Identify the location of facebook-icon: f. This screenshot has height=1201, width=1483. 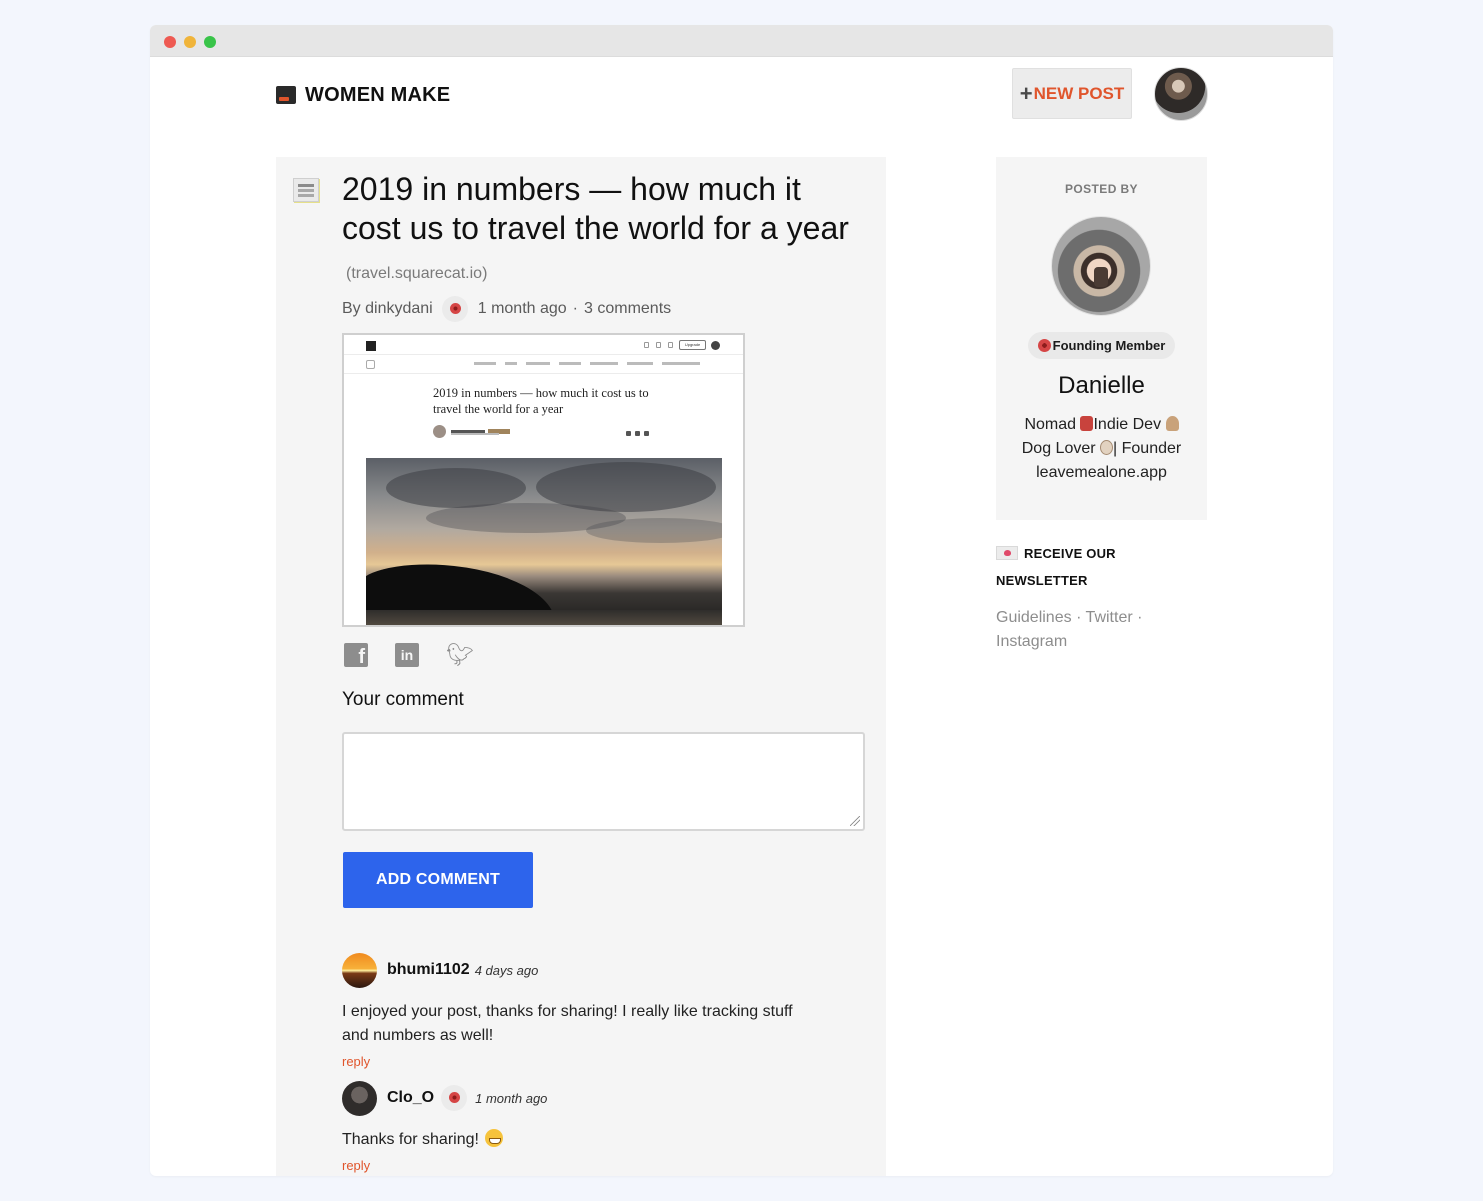
(356, 655).